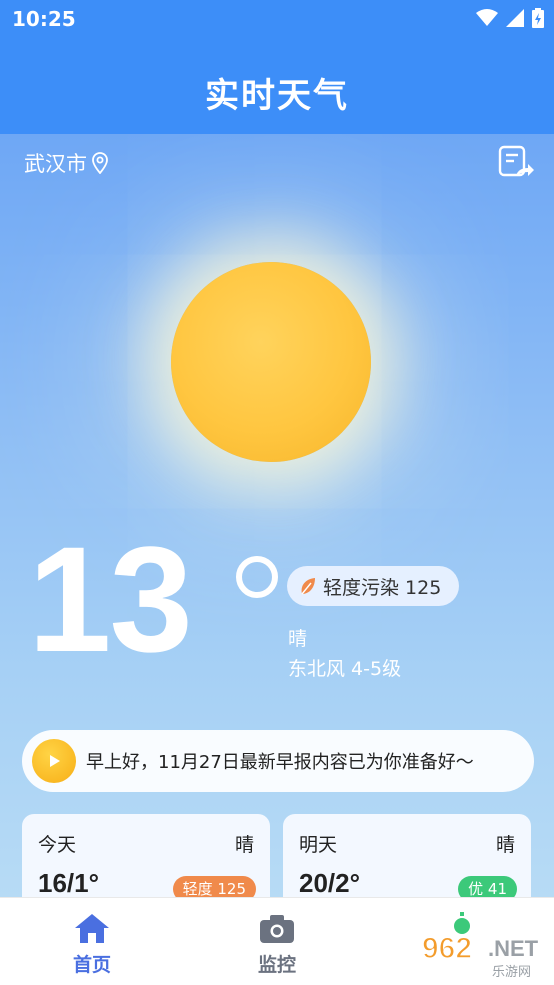 The height and width of the screenshot is (985, 554). Describe the element at coordinates (345, 669) in the screenshot. I see `wind-info: 东北风 4-5级` at that location.